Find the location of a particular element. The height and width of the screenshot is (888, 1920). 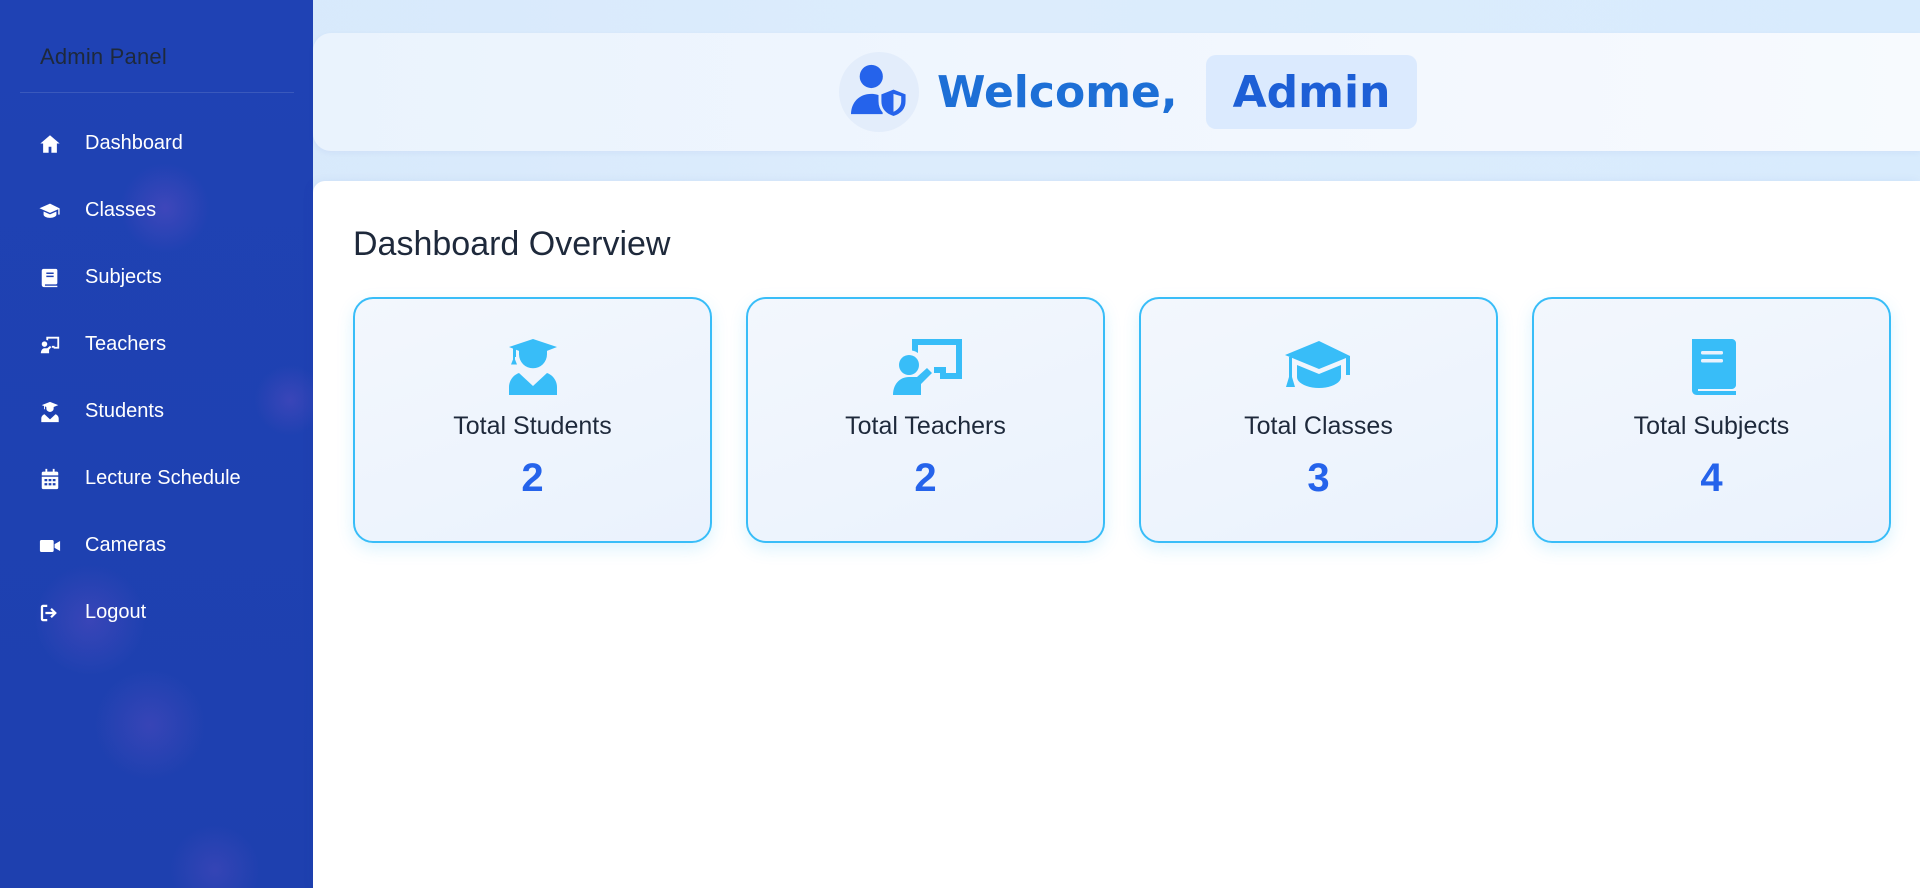

user-shield-icon is located at coordinates (879, 92).